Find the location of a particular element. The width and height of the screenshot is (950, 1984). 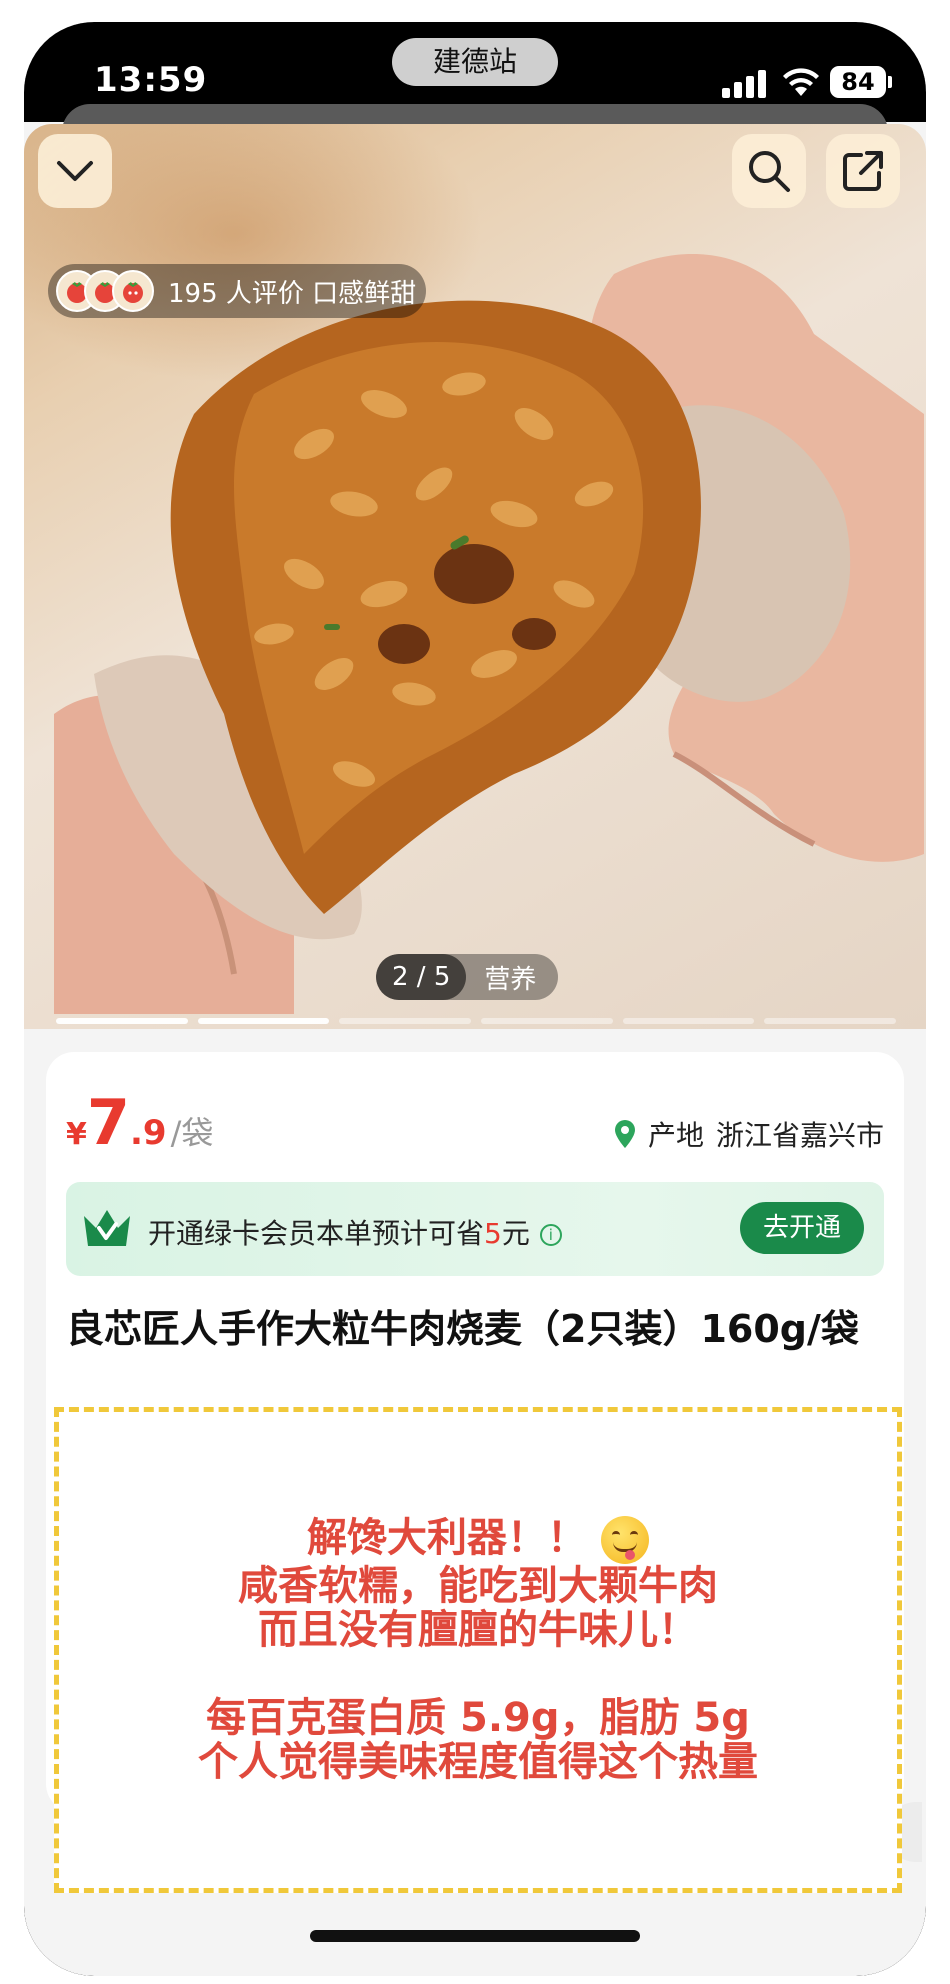

origin-value: 浙江省嘉兴市 is located at coordinates (799, 1135).